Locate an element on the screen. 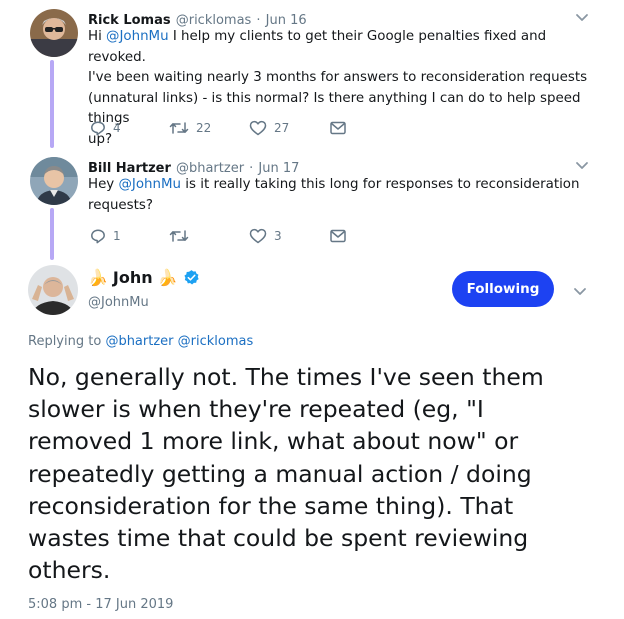 Image resolution: width=624 pixels, height=619 pixels. replying-to-label: Replying to is located at coordinates (65, 341).